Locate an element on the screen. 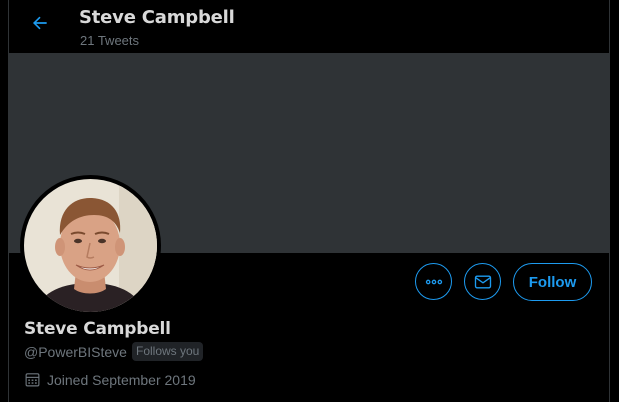  avatar-frame is located at coordinates (90, 245).